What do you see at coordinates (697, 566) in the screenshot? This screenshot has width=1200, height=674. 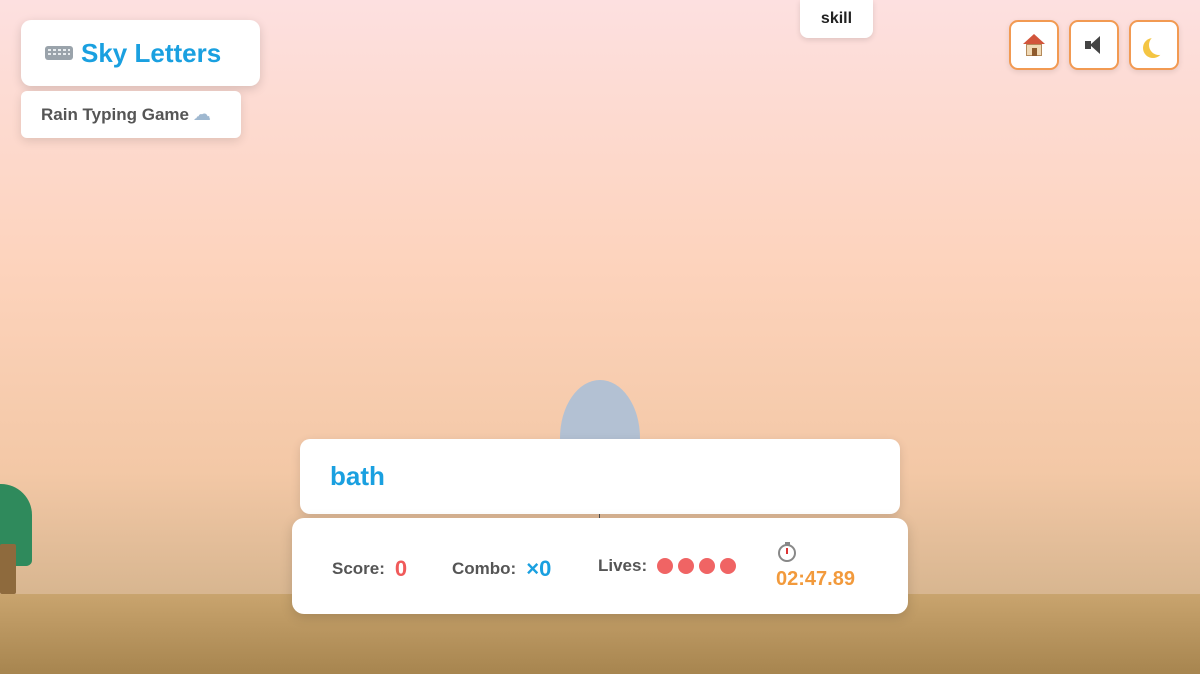 I see `lives-indicator` at bounding box center [697, 566].